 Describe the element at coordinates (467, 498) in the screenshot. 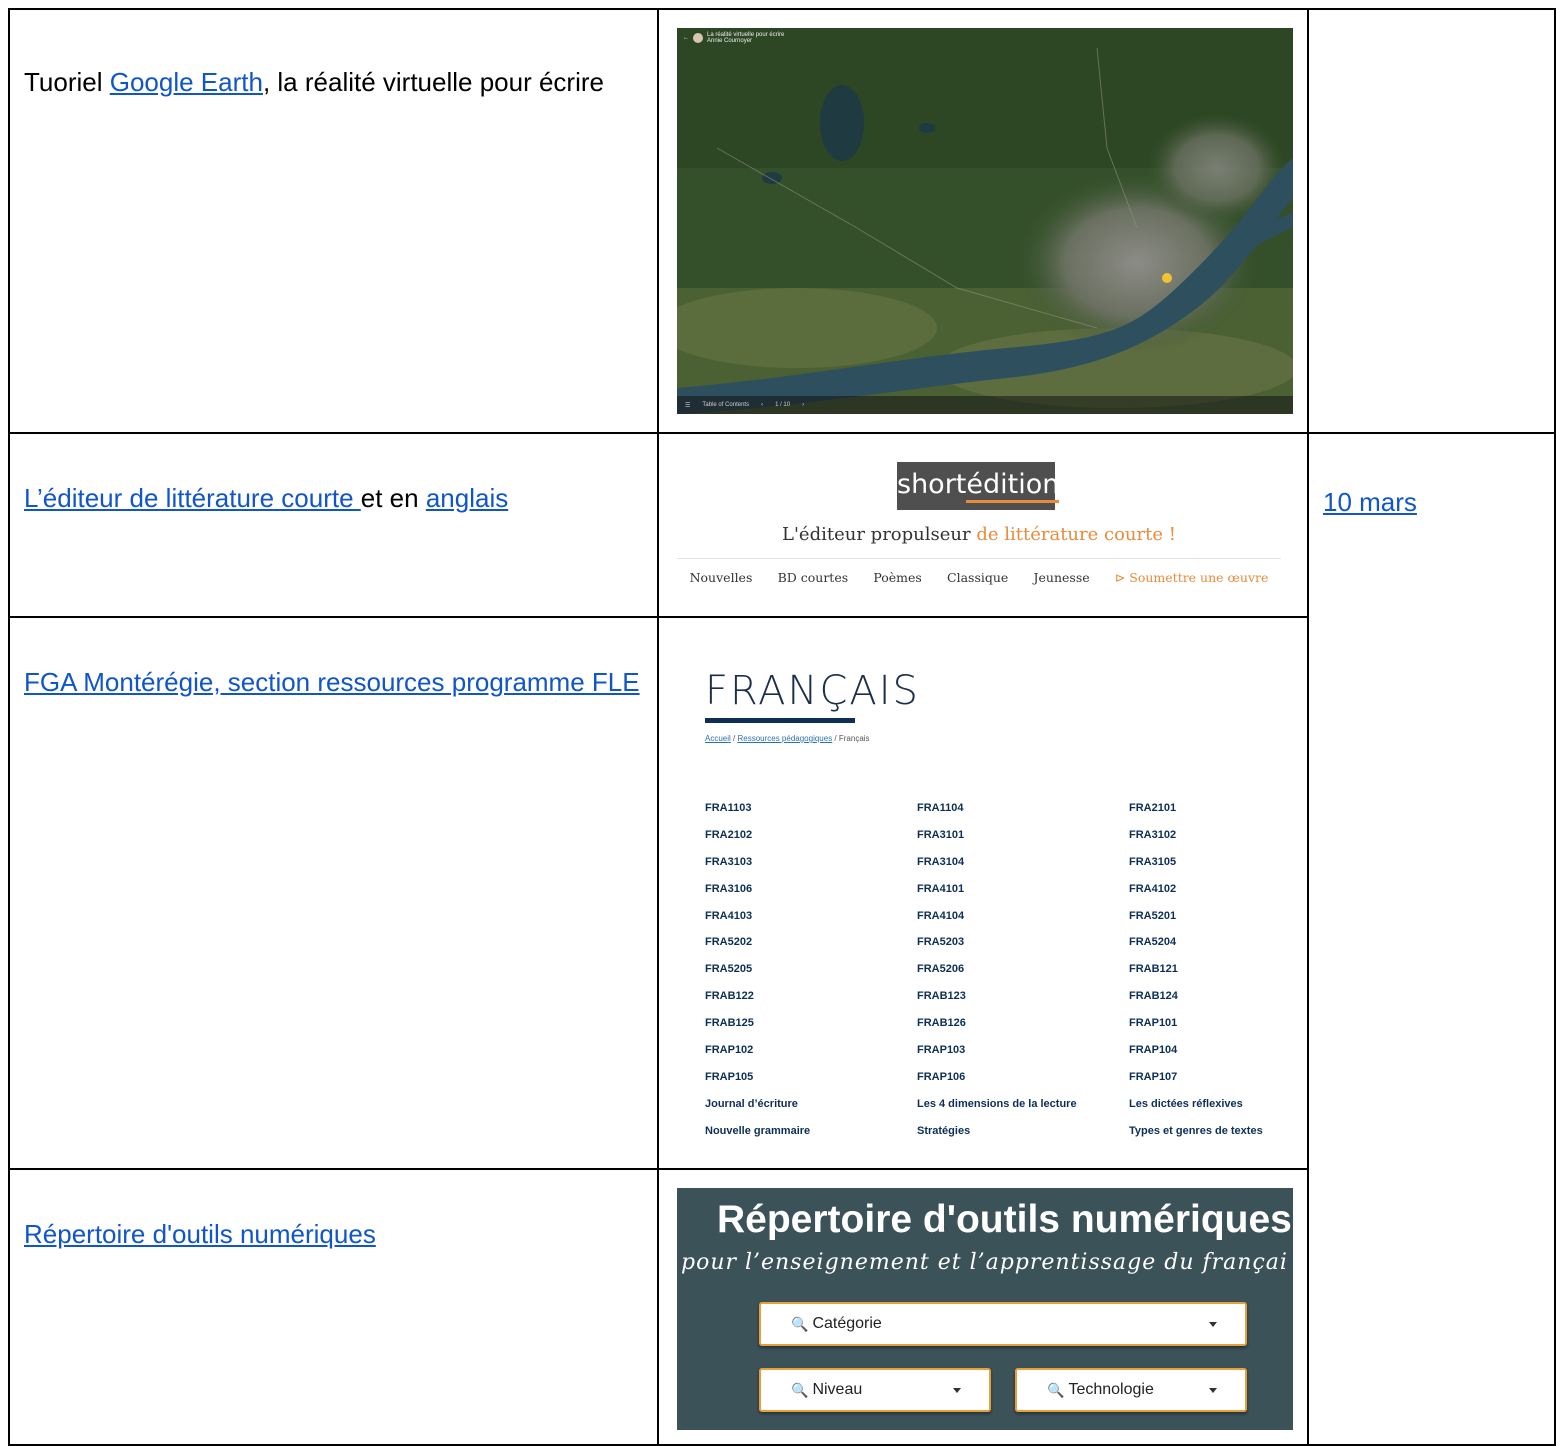

I see `english-link: anglais` at that location.